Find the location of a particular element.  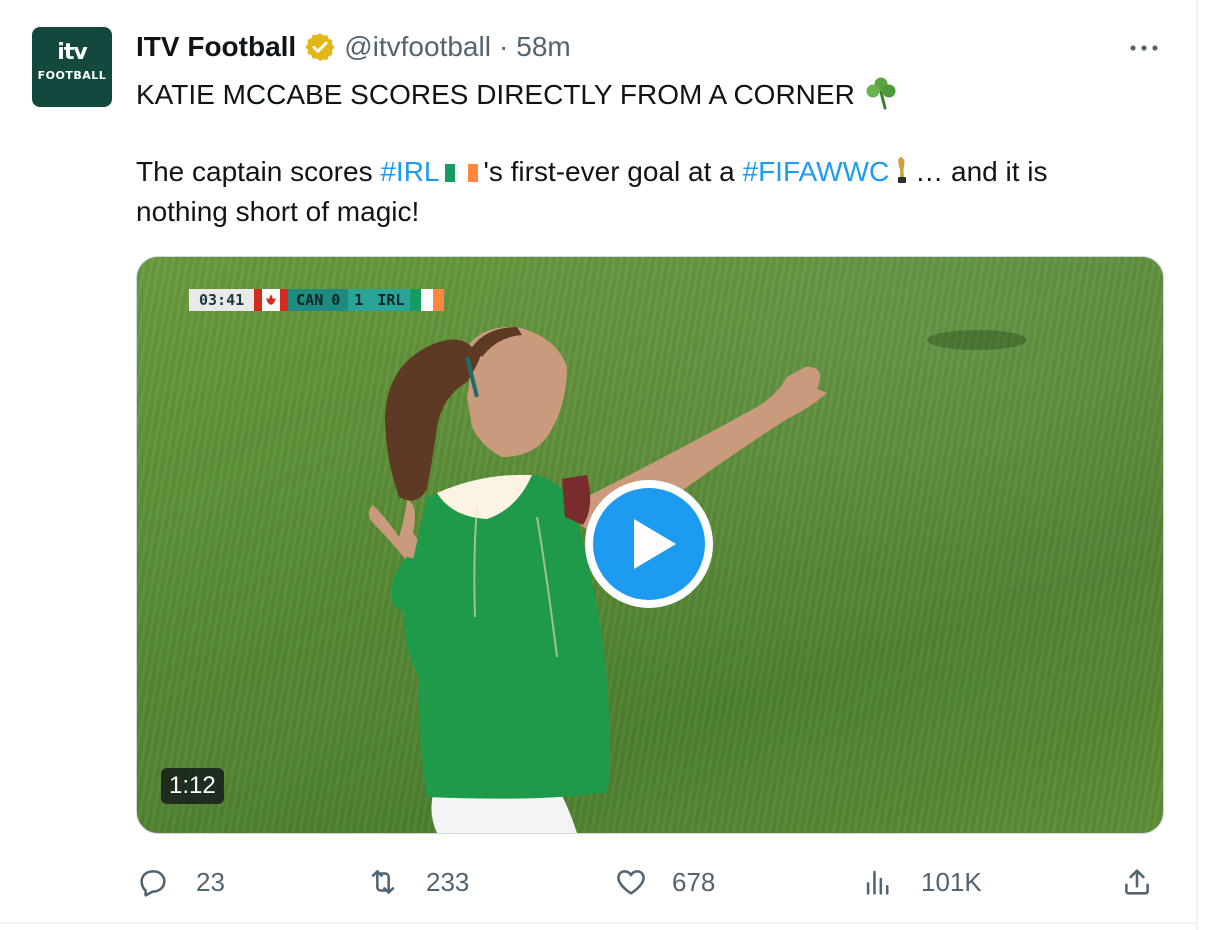

avatar-logo-subtext: FOOTBALL is located at coordinates (72, 75).